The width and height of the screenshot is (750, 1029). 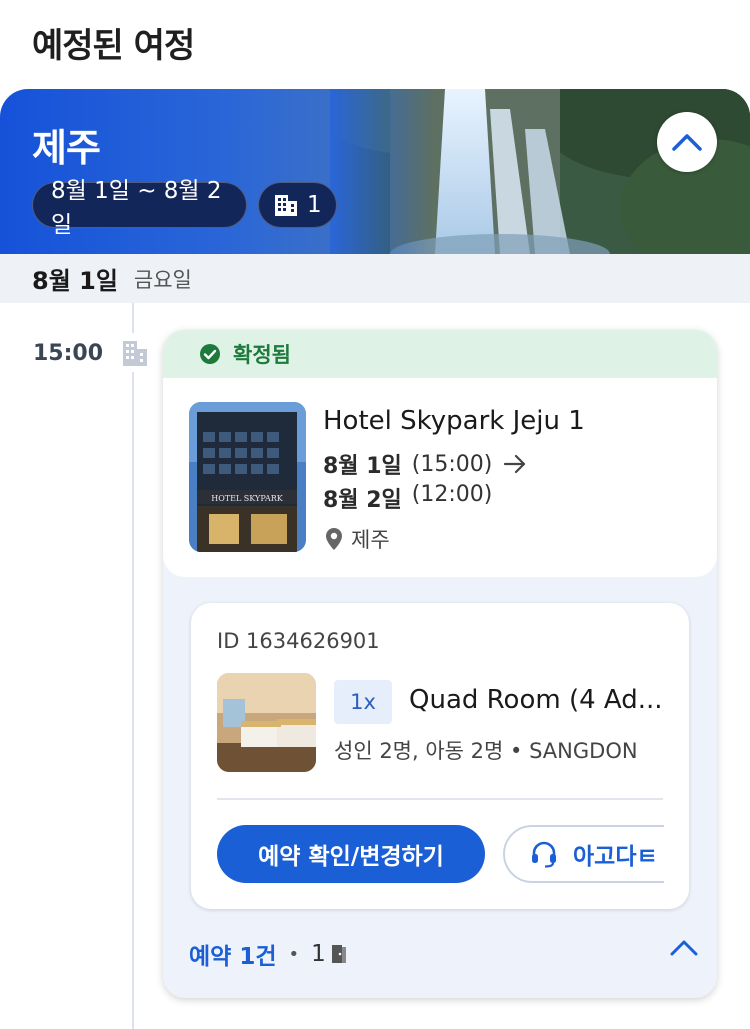 What do you see at coordinates (329, 954) in the screenshot?
I see `room-count: 1` at bounding box center [329, 954].